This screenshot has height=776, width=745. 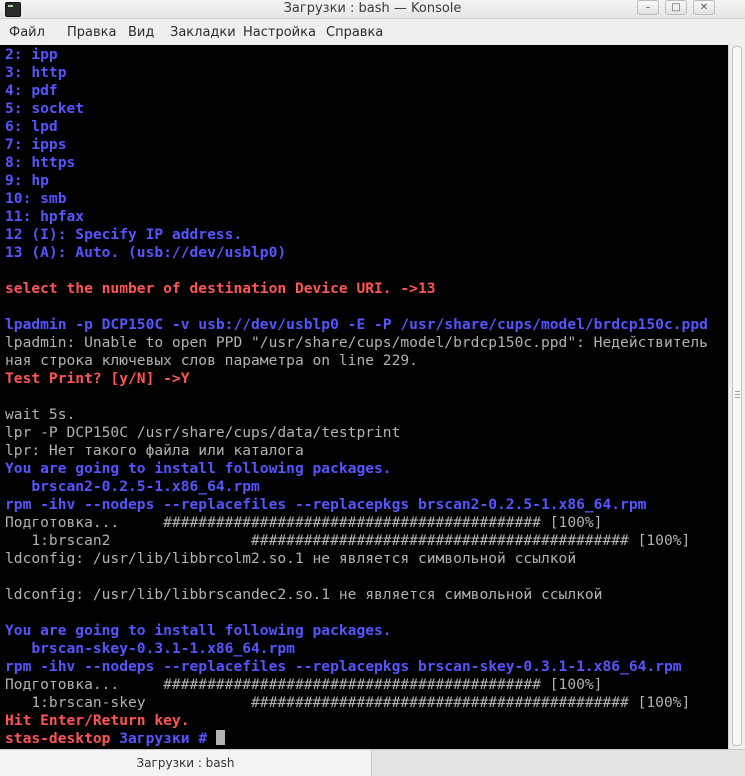 I want to click on shell-prompt: stas-desktop Загрузки #, so click(x=115, y=739).